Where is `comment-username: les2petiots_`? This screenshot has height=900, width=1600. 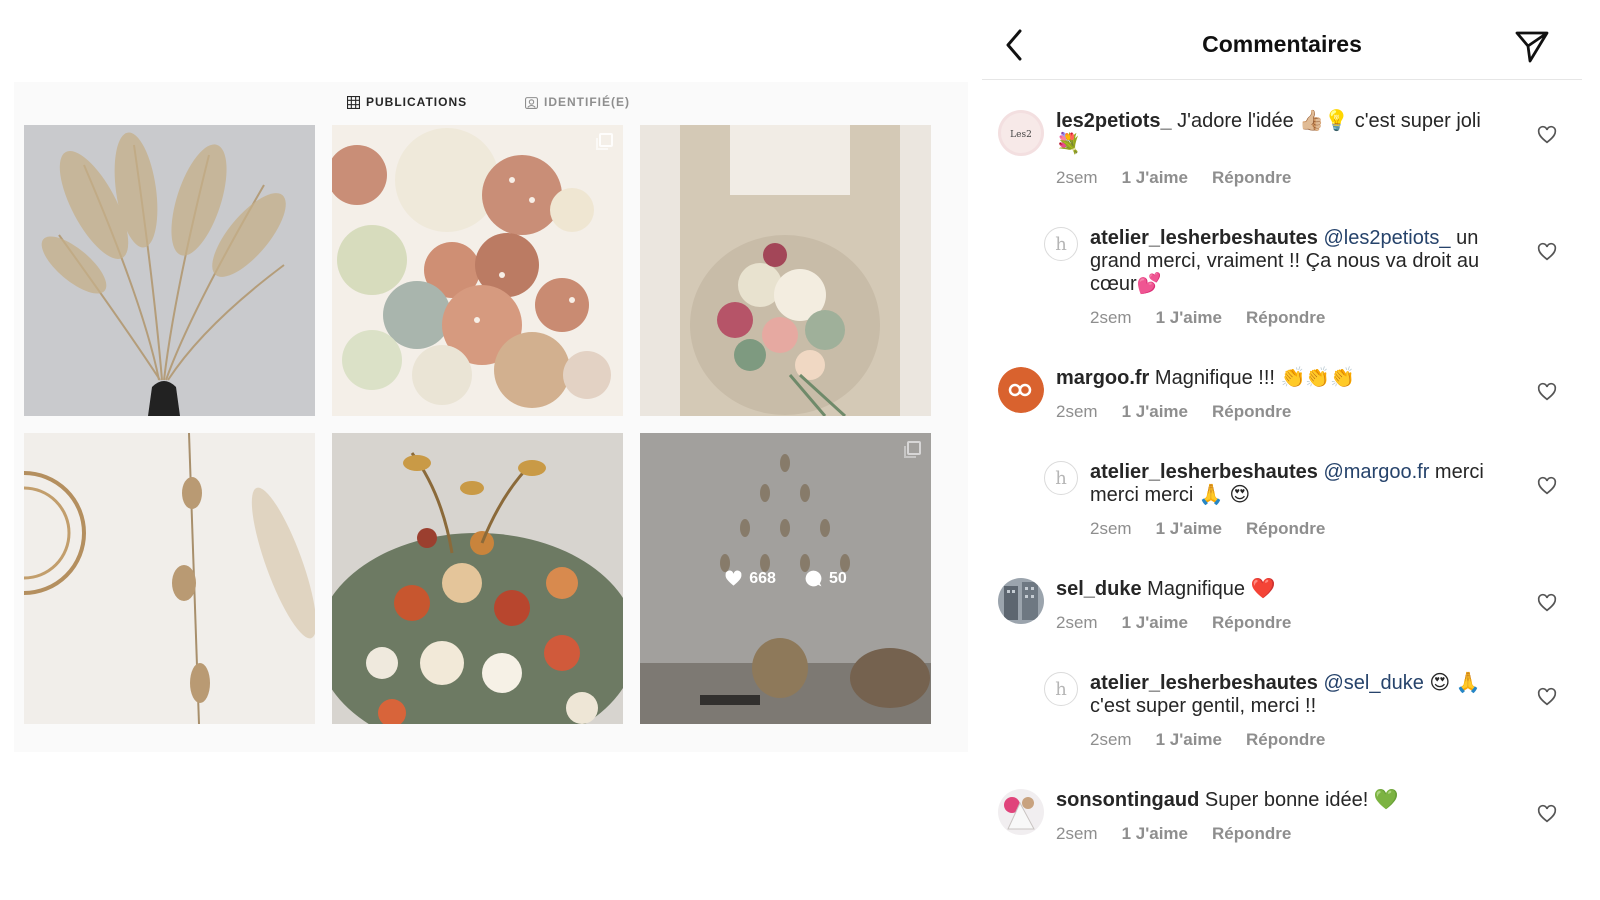
comment-username: les2petiots_ is located at coordinates (1114, 121).